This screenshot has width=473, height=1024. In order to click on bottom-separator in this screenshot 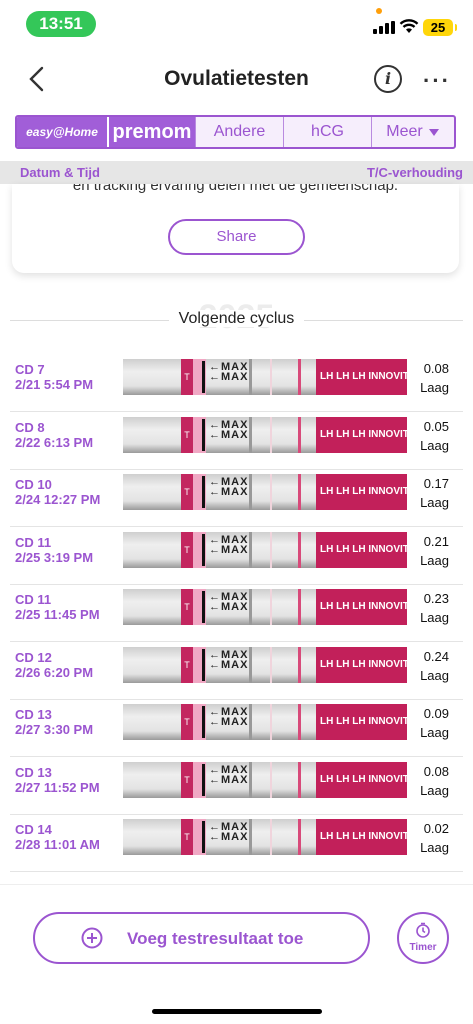, I will do `click(236, 884)`.